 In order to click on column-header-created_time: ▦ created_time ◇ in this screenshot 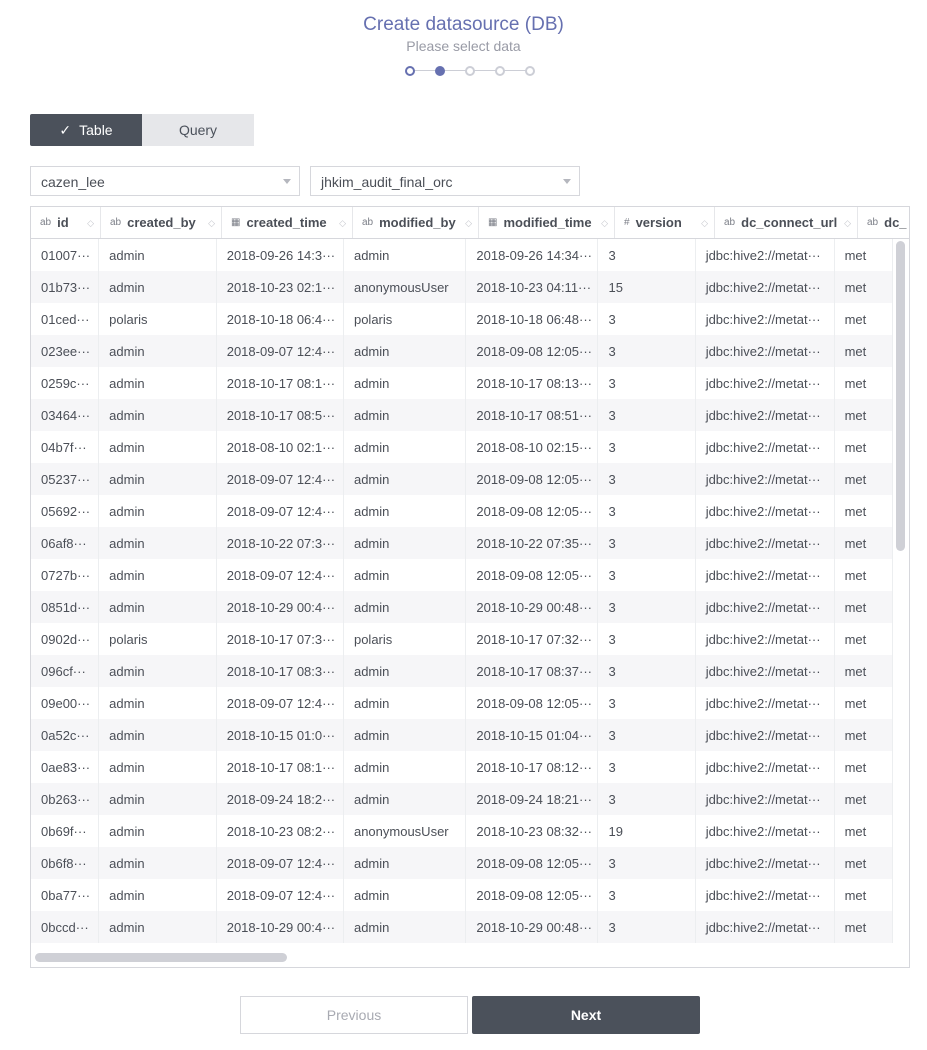, I will do `click(287, 222)`.